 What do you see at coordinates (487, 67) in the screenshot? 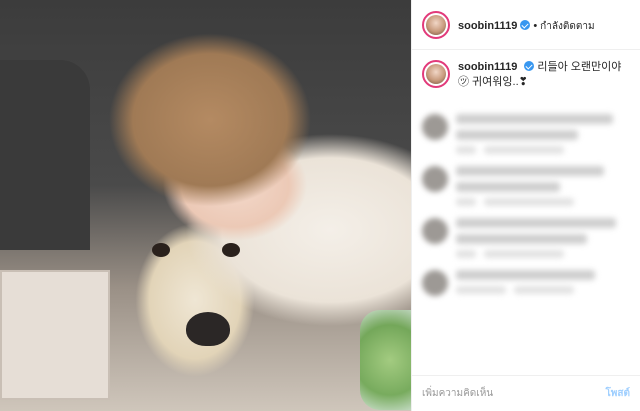
I see `caption-username: soobin1119` at bounding box center [487, 67].